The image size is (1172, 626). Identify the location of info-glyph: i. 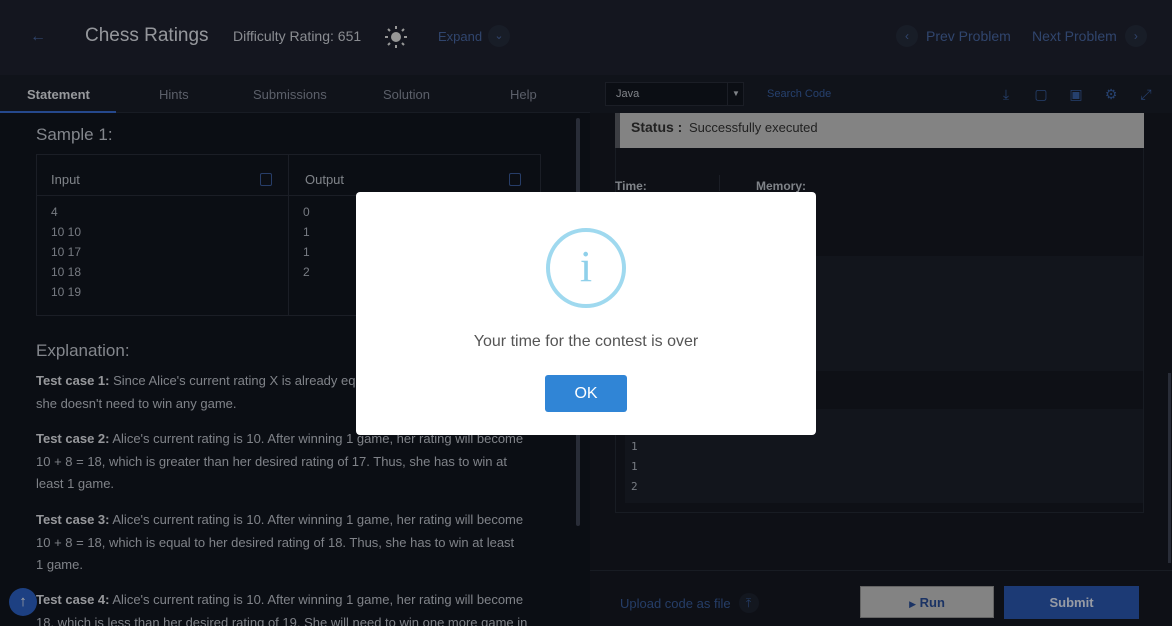
(586, 266).